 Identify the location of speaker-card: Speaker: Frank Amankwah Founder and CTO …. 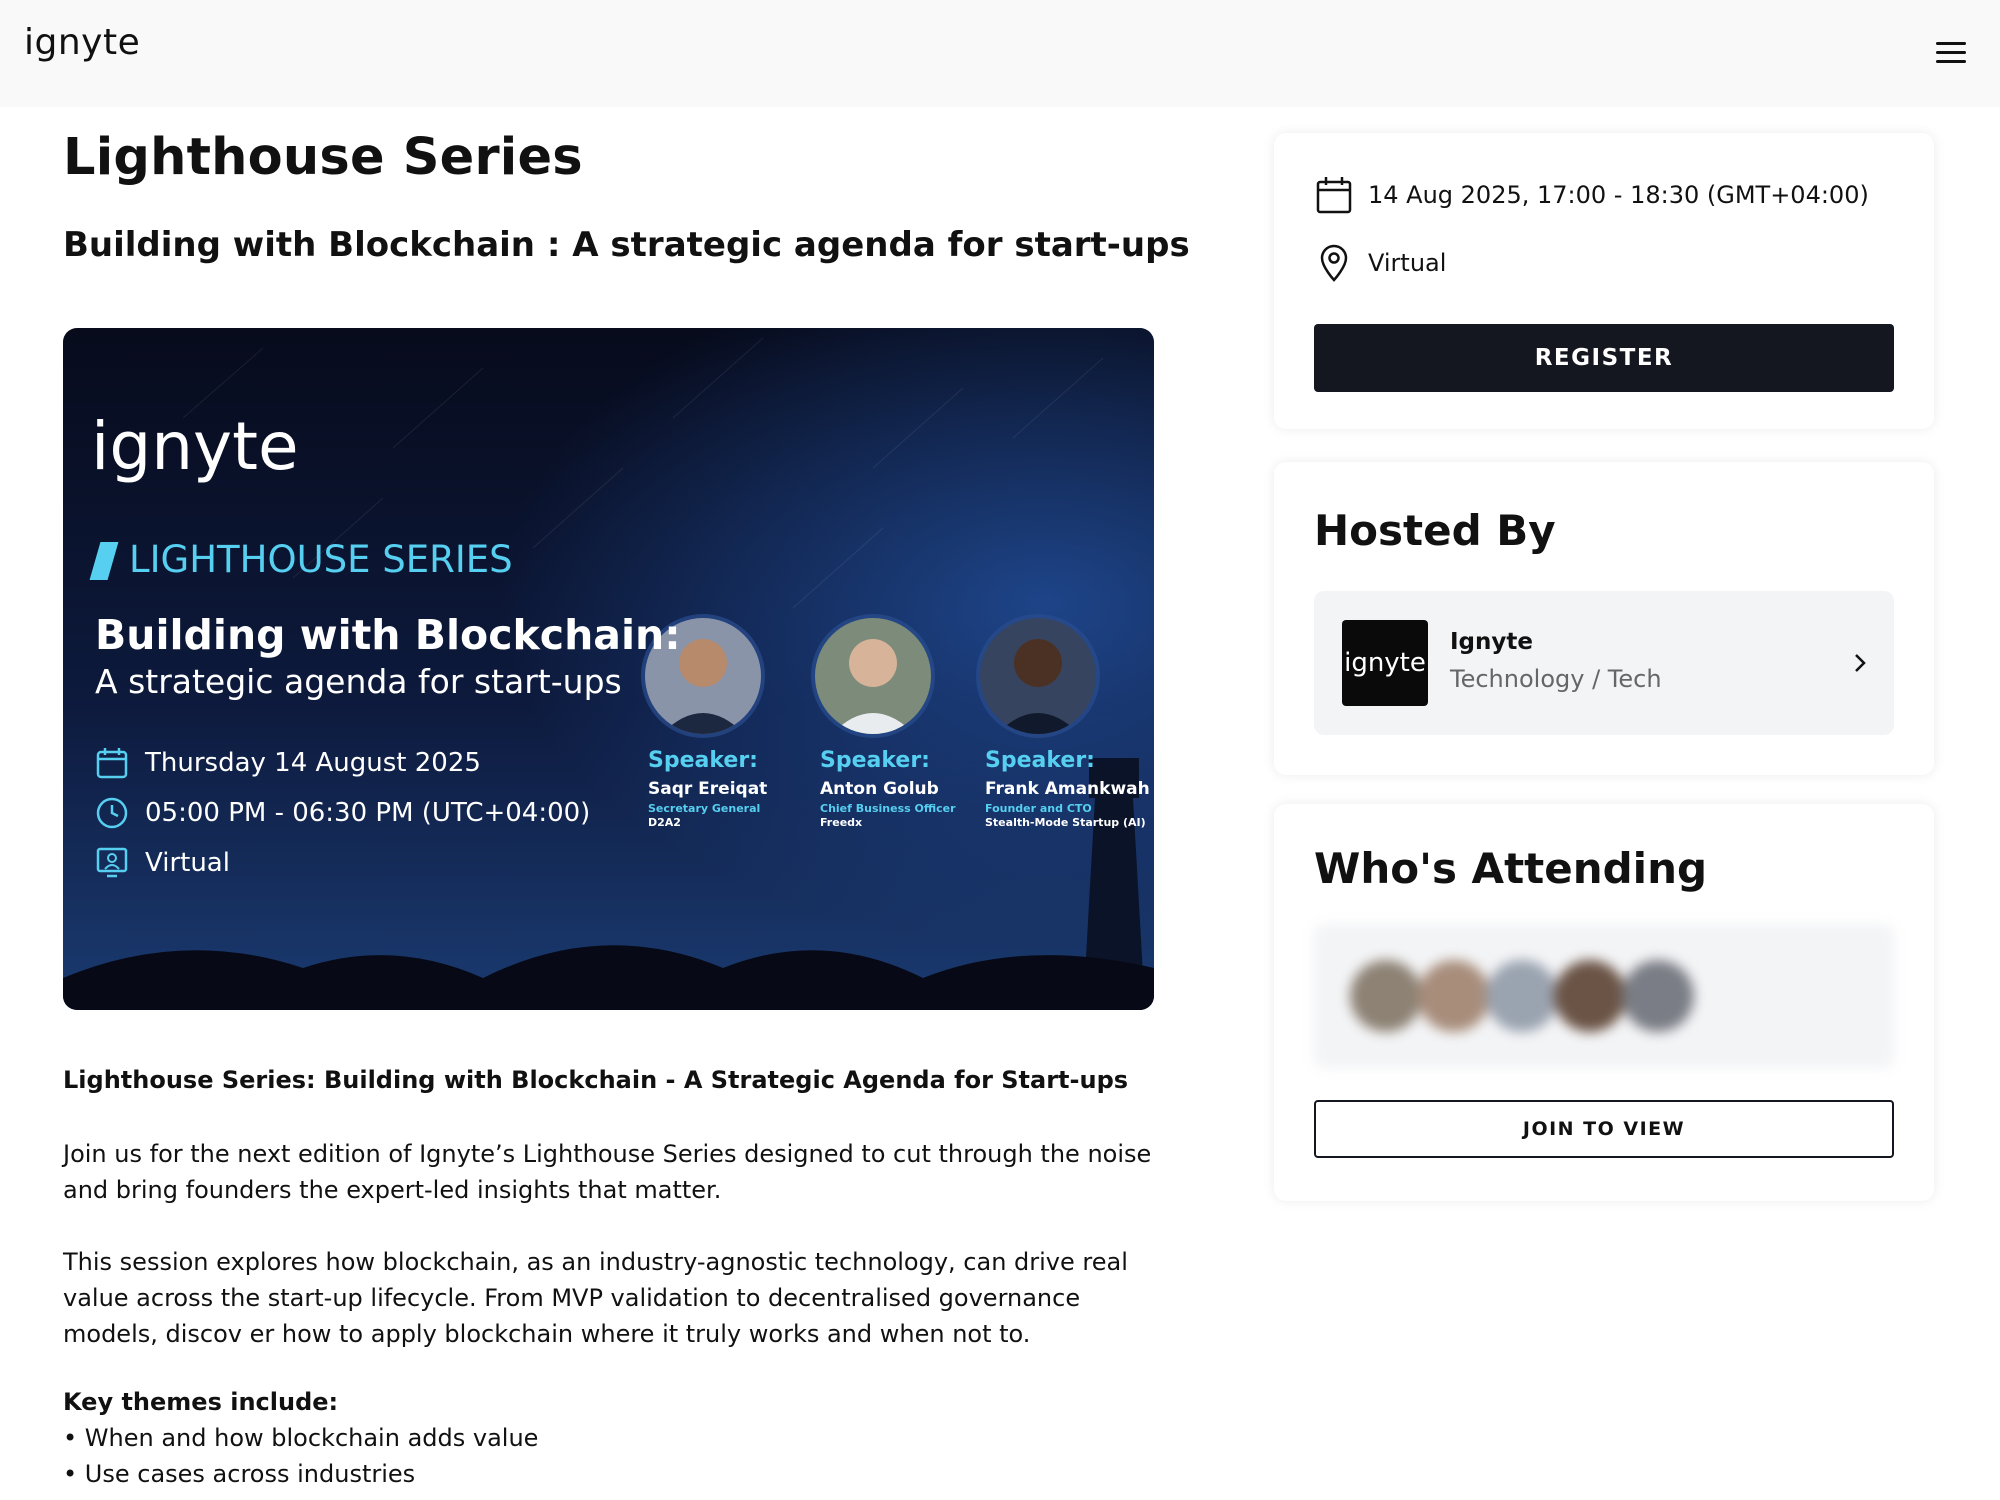
(1069, 788).